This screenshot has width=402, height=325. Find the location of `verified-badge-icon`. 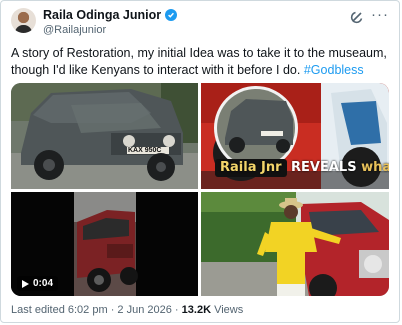

verified-badge-icon is located at coordinates (171, 15).